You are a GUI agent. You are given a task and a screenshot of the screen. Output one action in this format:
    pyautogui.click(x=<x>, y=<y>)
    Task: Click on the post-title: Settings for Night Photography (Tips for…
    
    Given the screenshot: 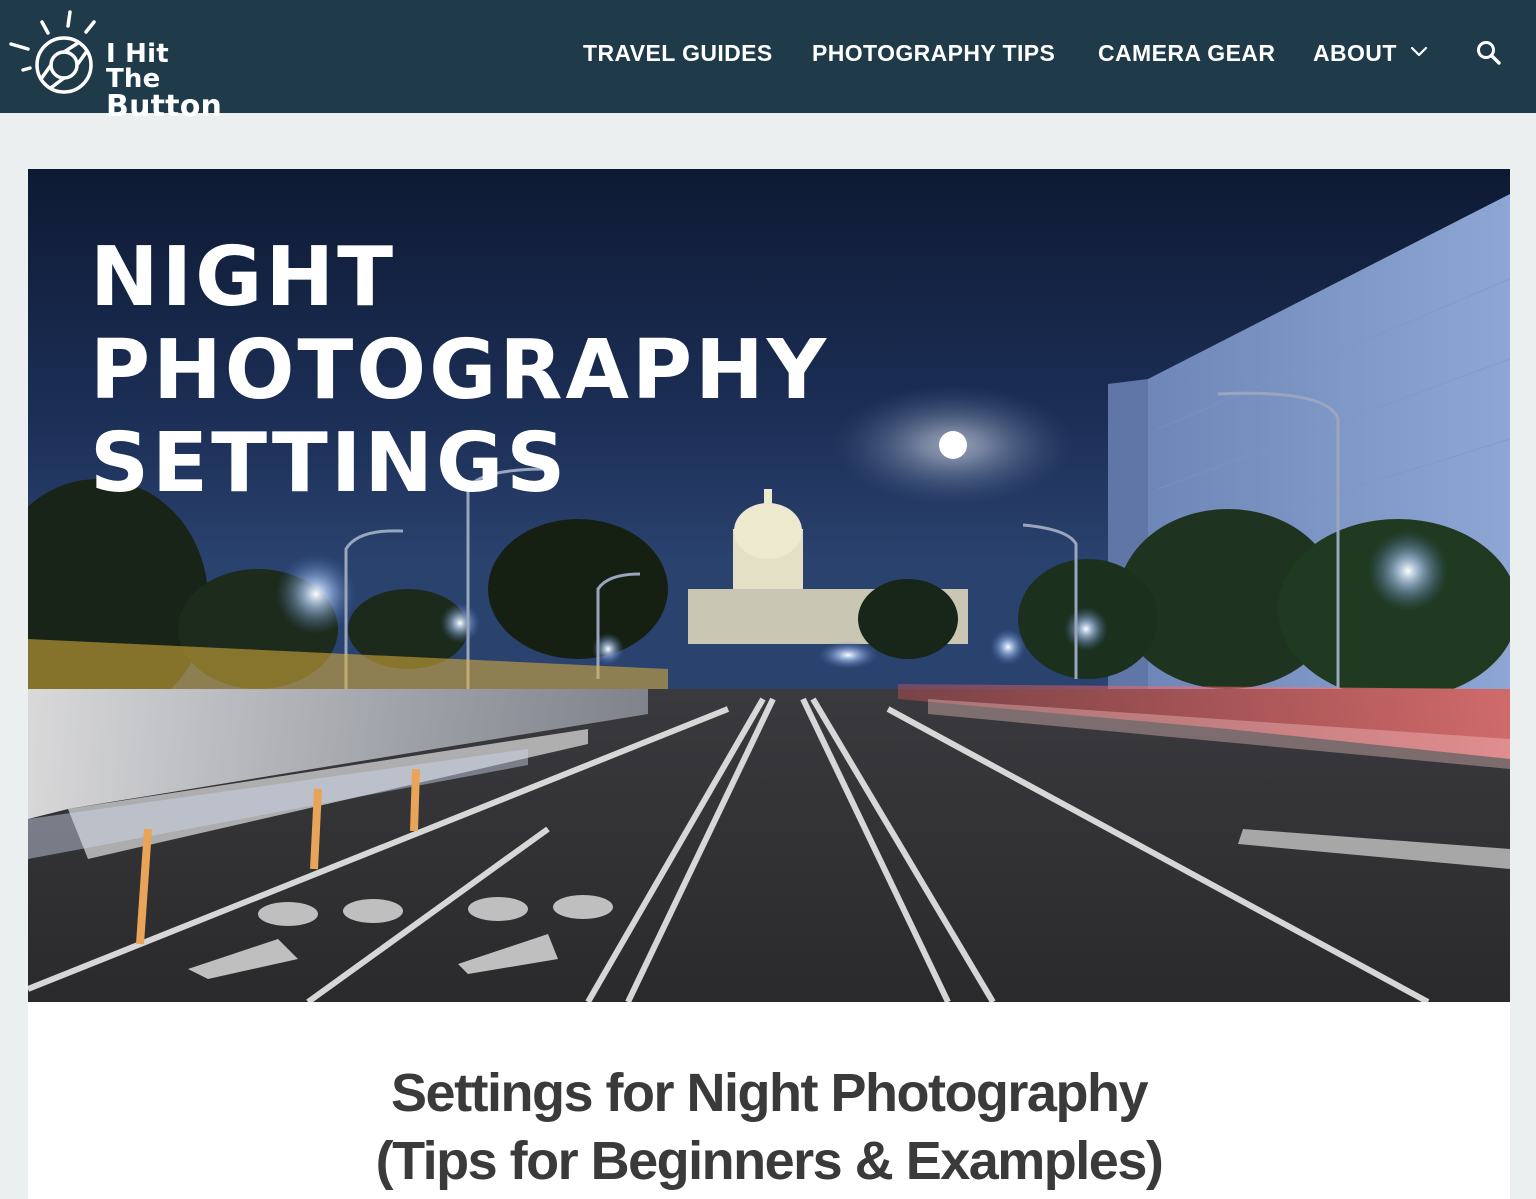 What is the action you would take?
    pyautogui.click(x=769, y=1127)
    